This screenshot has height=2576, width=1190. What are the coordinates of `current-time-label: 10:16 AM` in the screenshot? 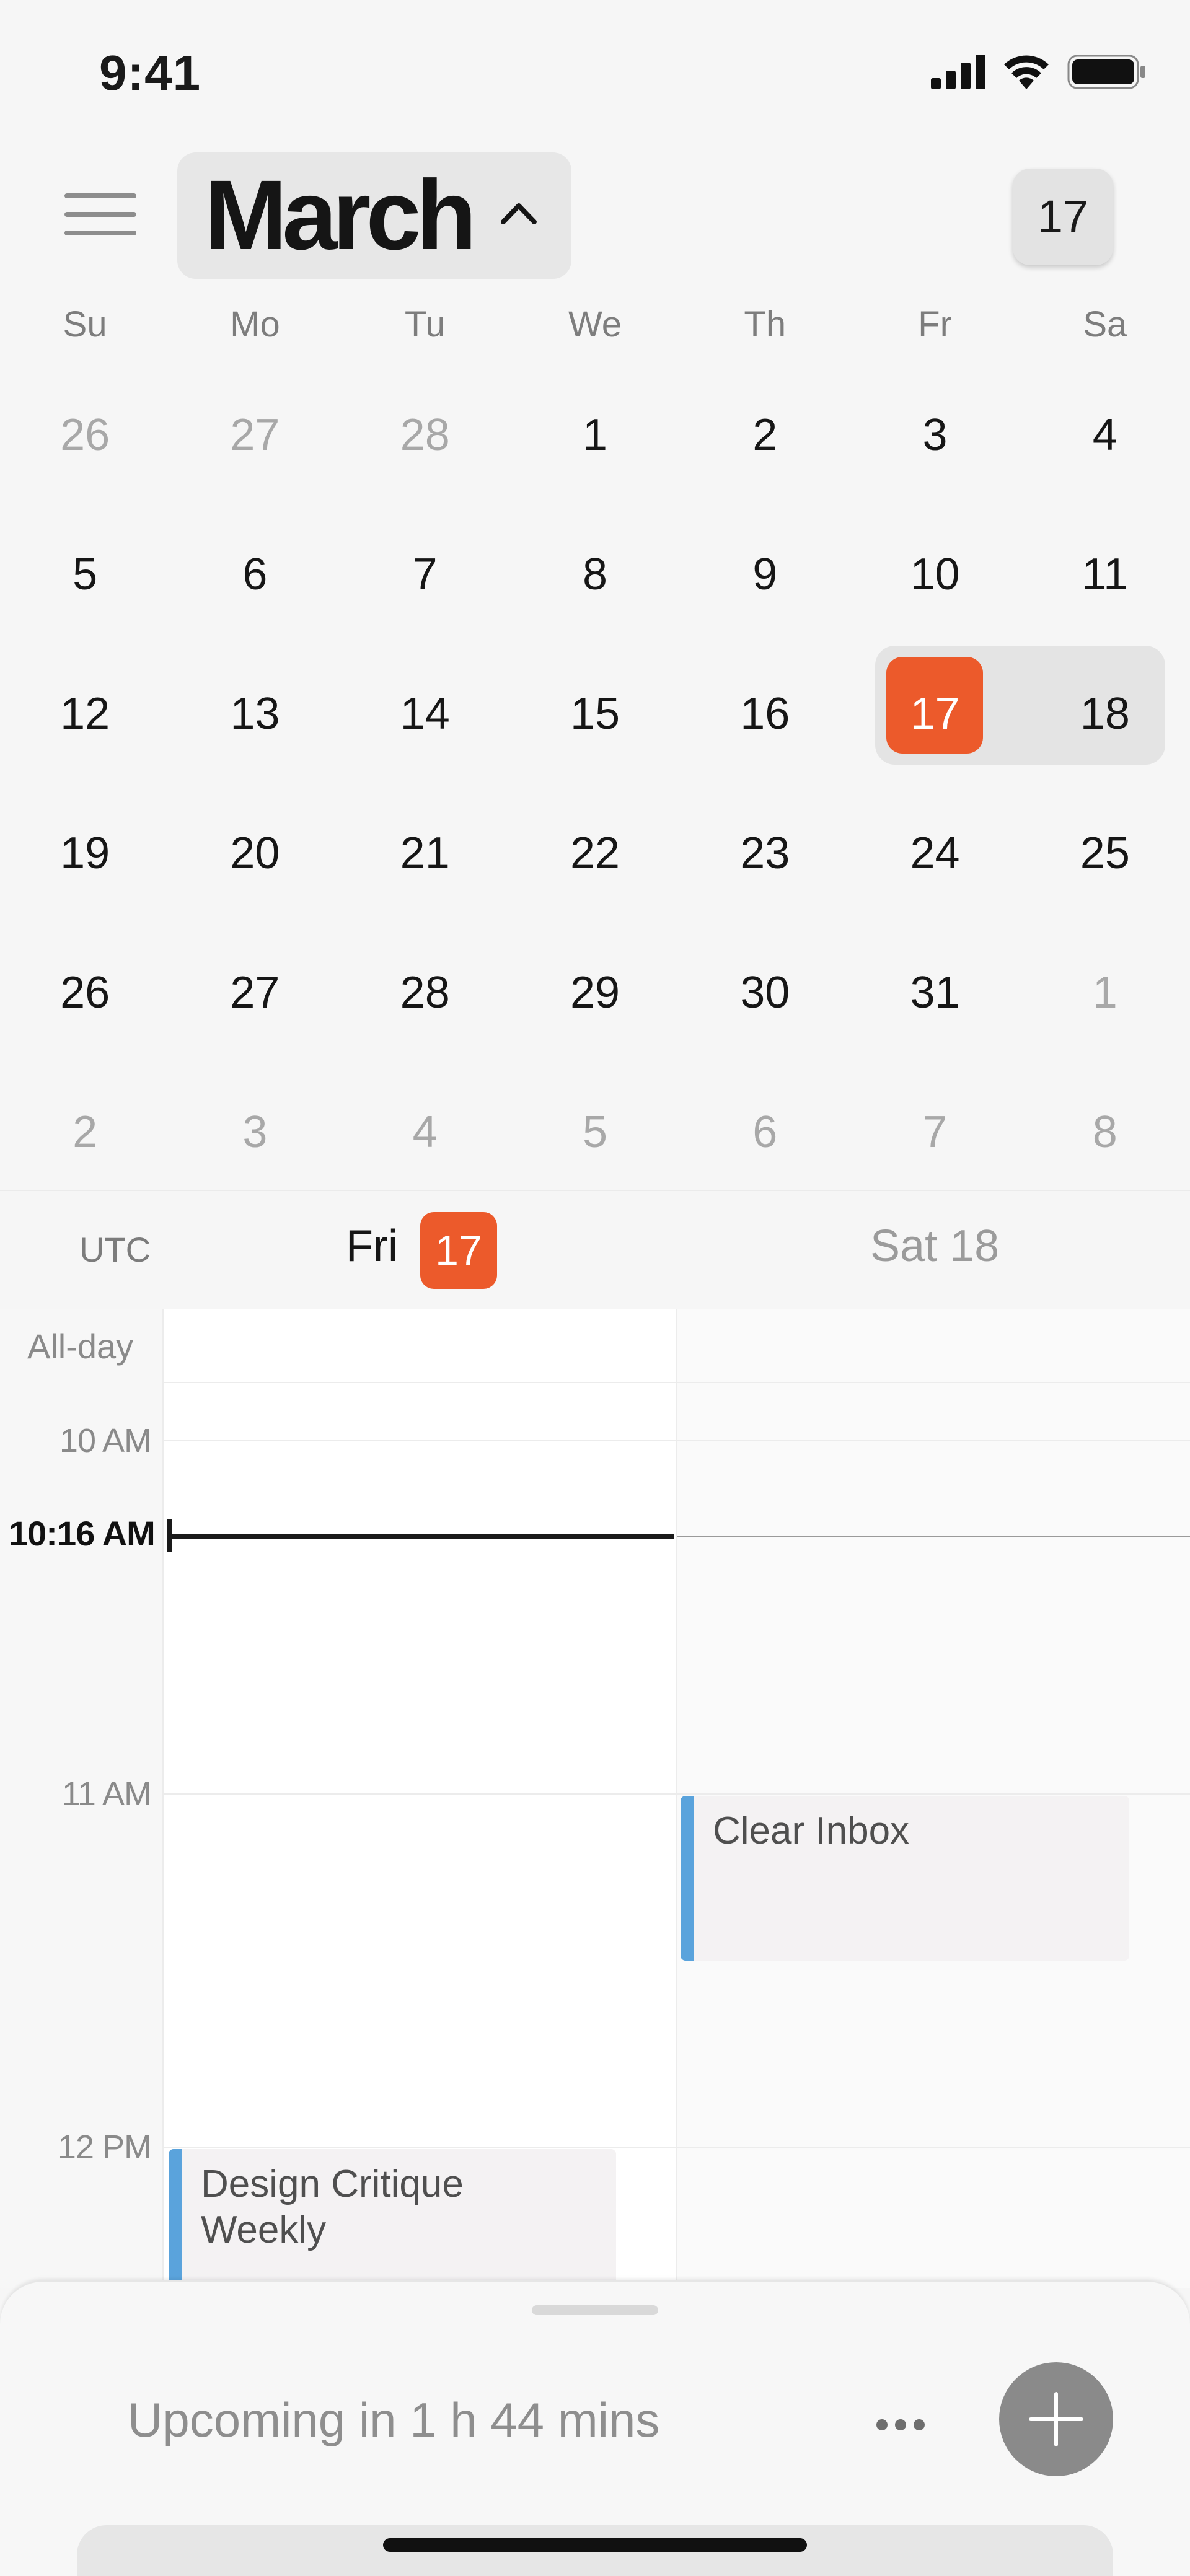 It's located at (82, 1534).